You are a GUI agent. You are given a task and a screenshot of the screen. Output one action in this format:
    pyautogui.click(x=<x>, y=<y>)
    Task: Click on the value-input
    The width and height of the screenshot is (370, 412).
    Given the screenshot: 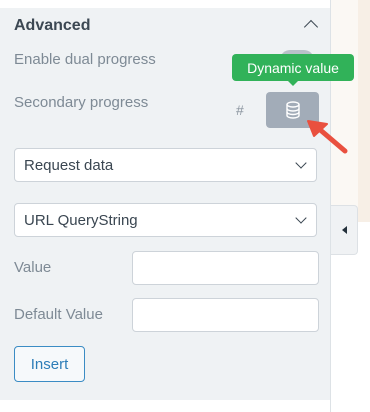 What is the action you would take?
    pyautogui.click(x=225, y=268)
    